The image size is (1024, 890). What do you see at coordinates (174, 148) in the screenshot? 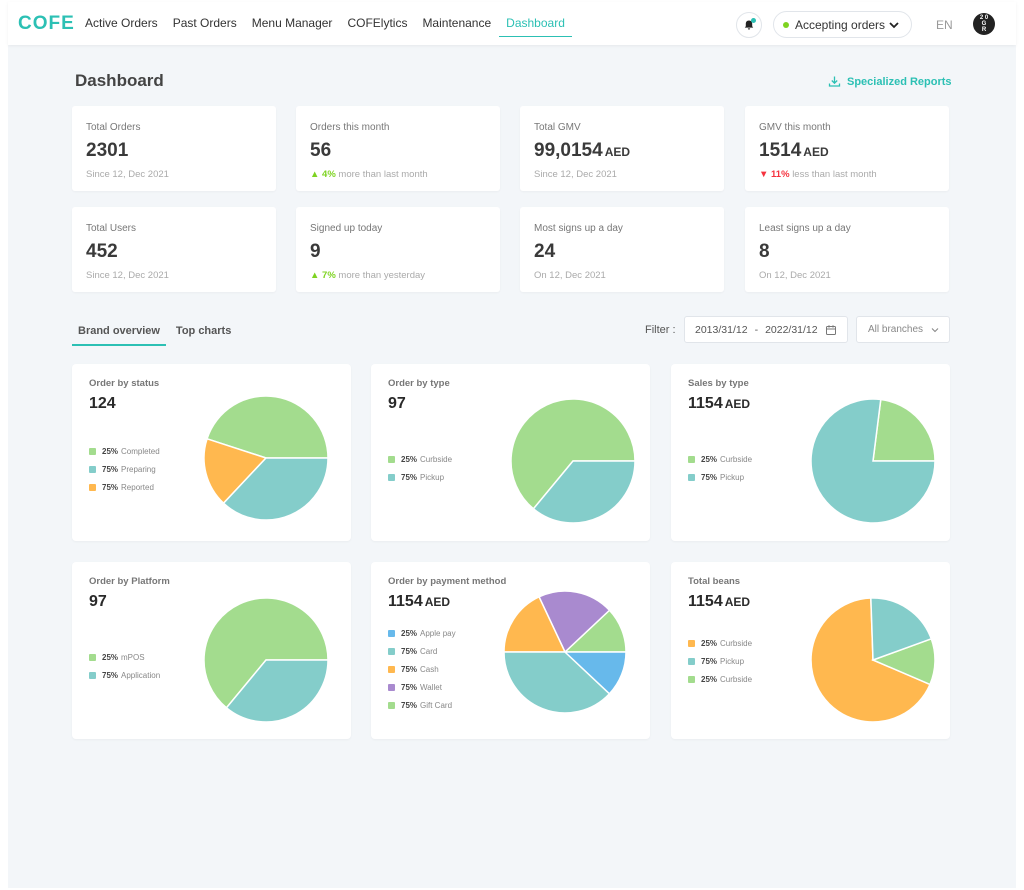
I see `stat-card-total-orders: Total Orders 2301 Since 12, Dec 2021` at bounding box center [174, 148].